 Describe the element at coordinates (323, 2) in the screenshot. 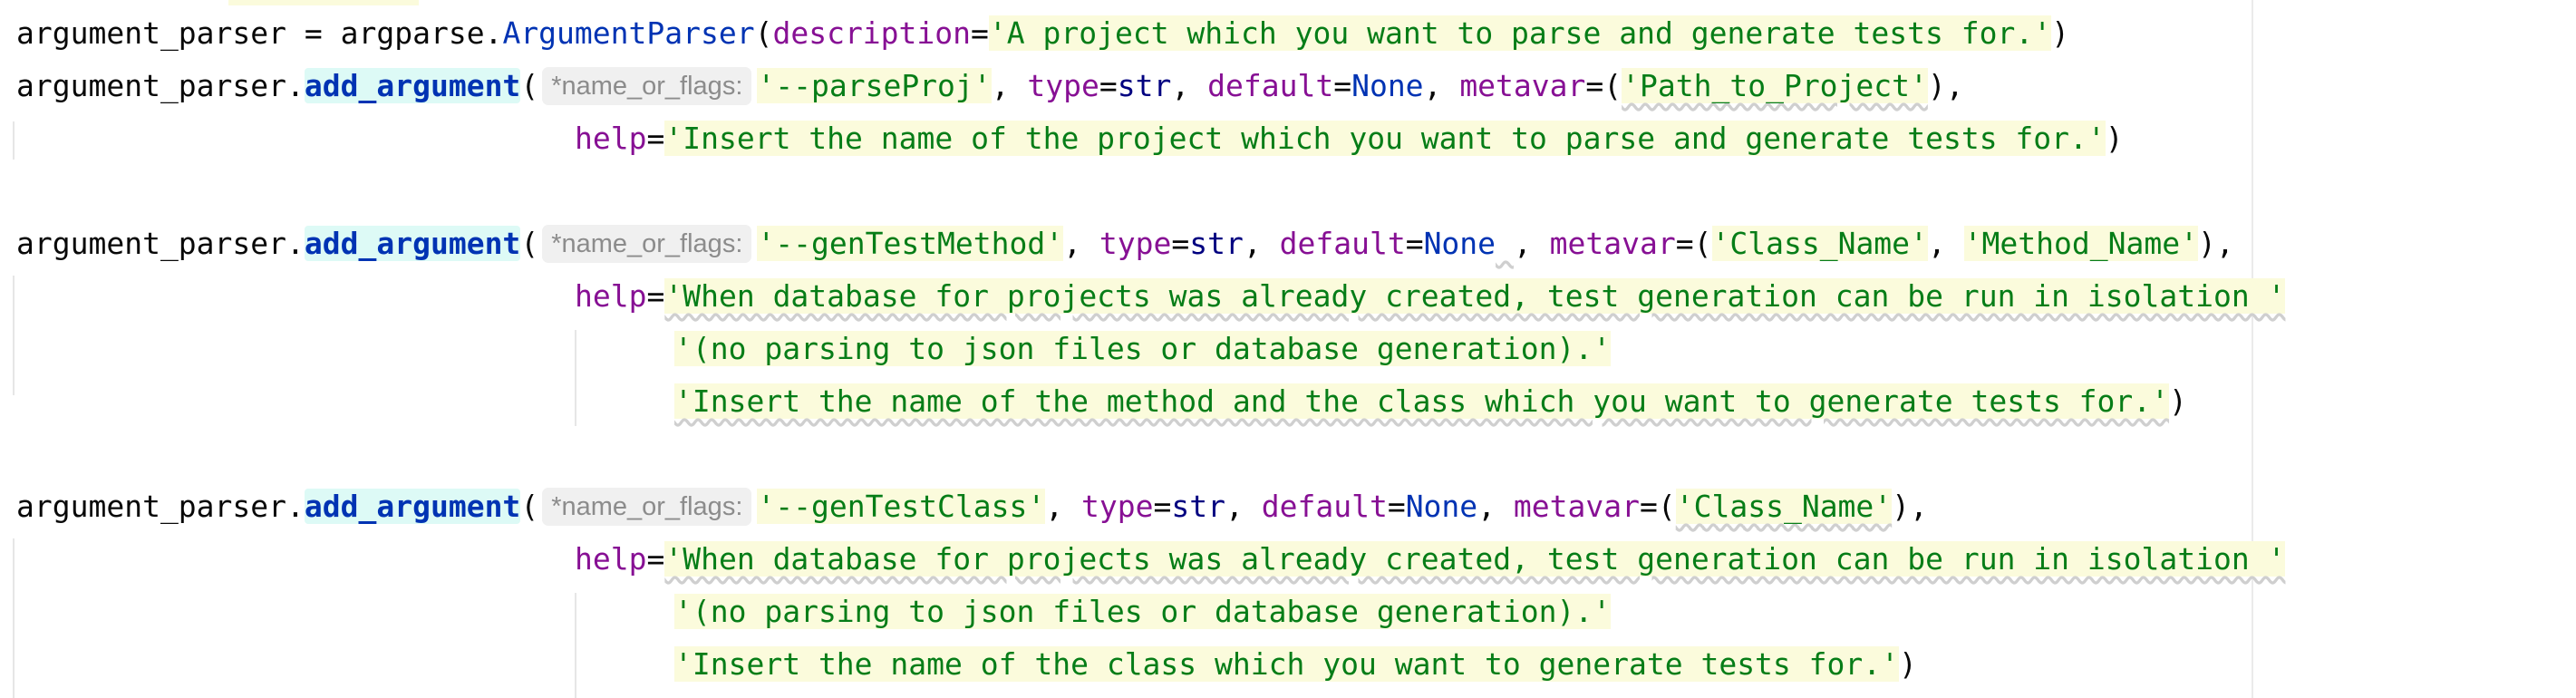

I see `highlight-stub` at that location.